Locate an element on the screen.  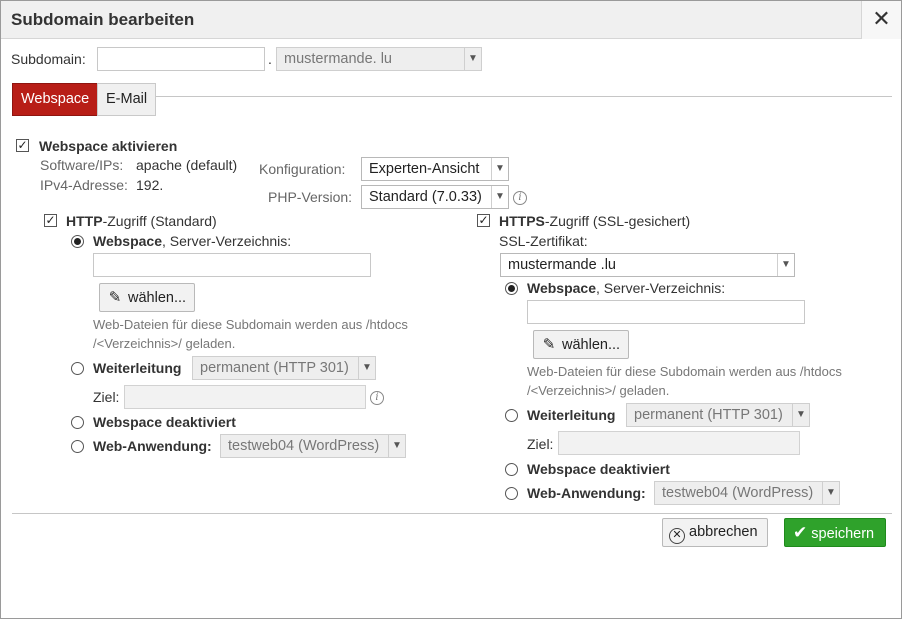
tab-divider is located at coordinates (524, 96).